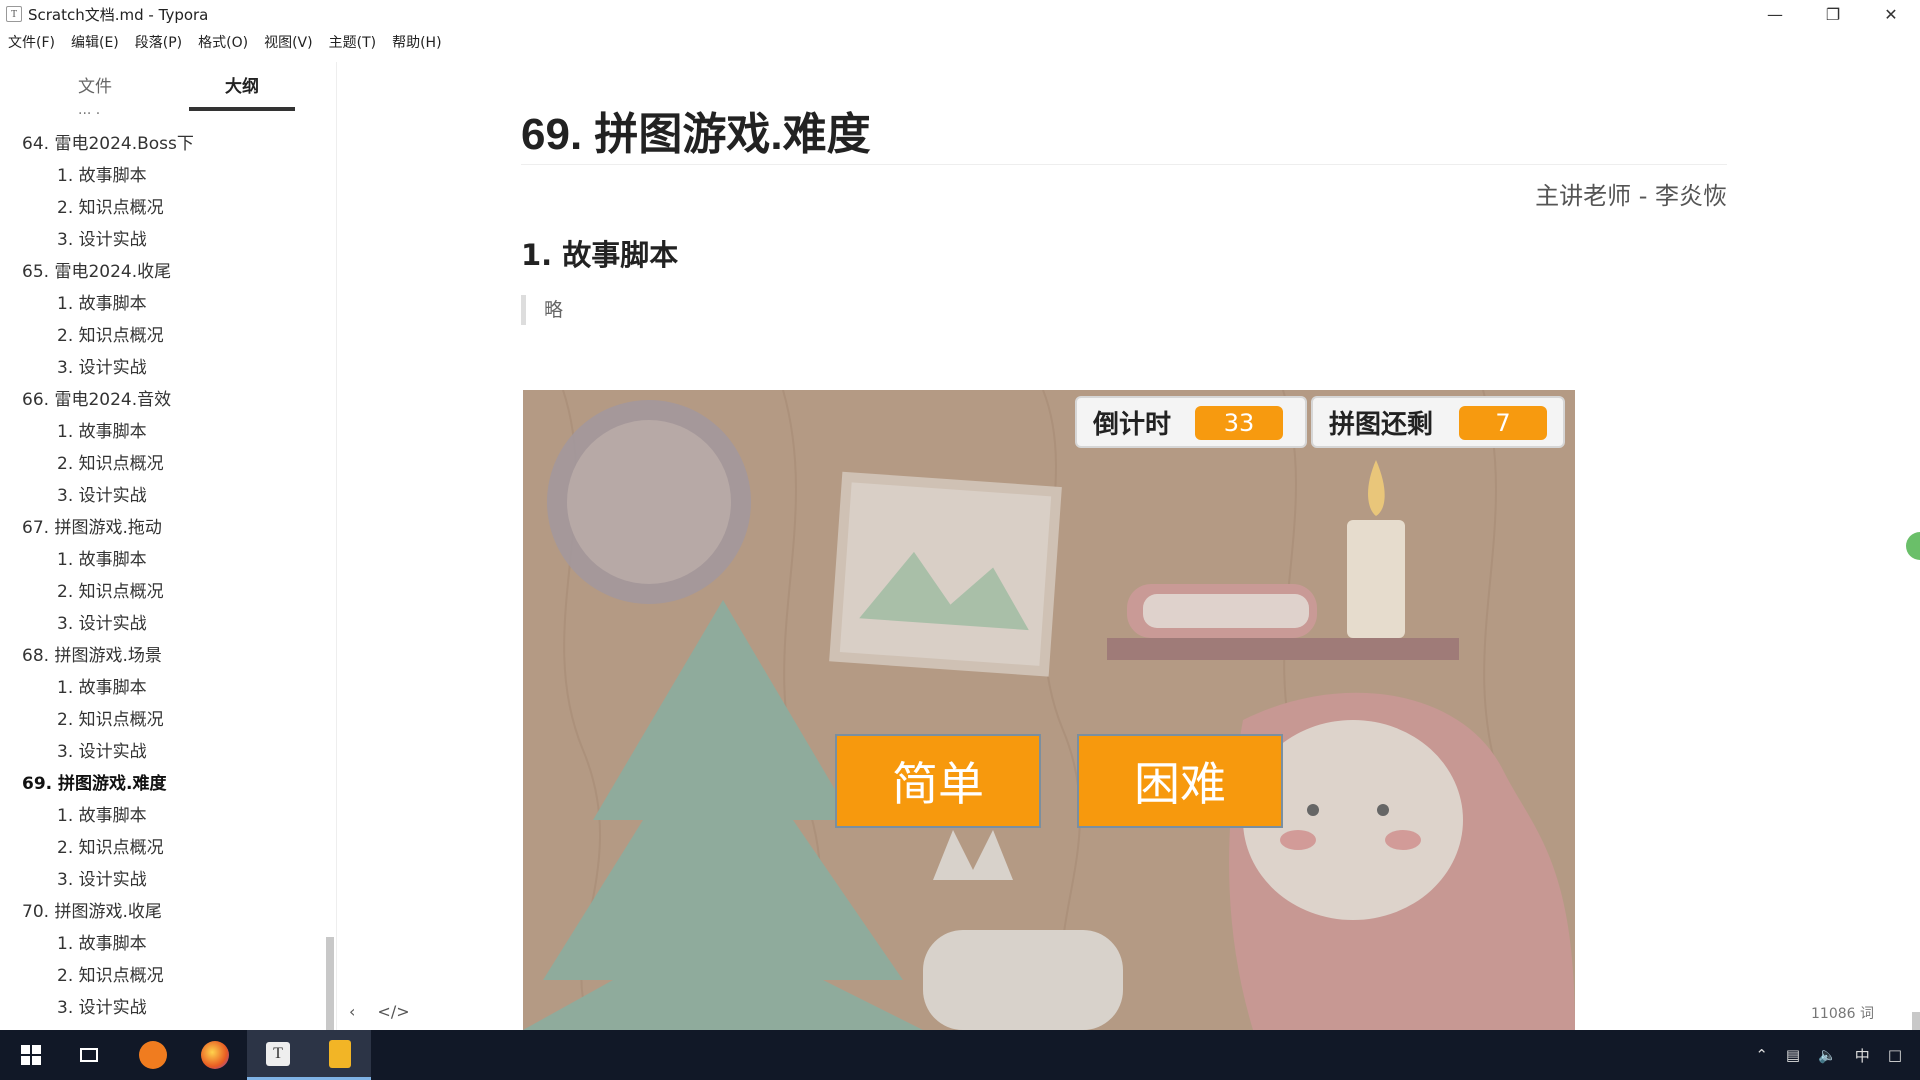 The width and height of the screenshot is (1920, 1080). What do you see at coordinates (168, 784) in the screenshot?
I see `outline-chapter: 69. 拼图游戏.难度` at bounding box center [168, 784].